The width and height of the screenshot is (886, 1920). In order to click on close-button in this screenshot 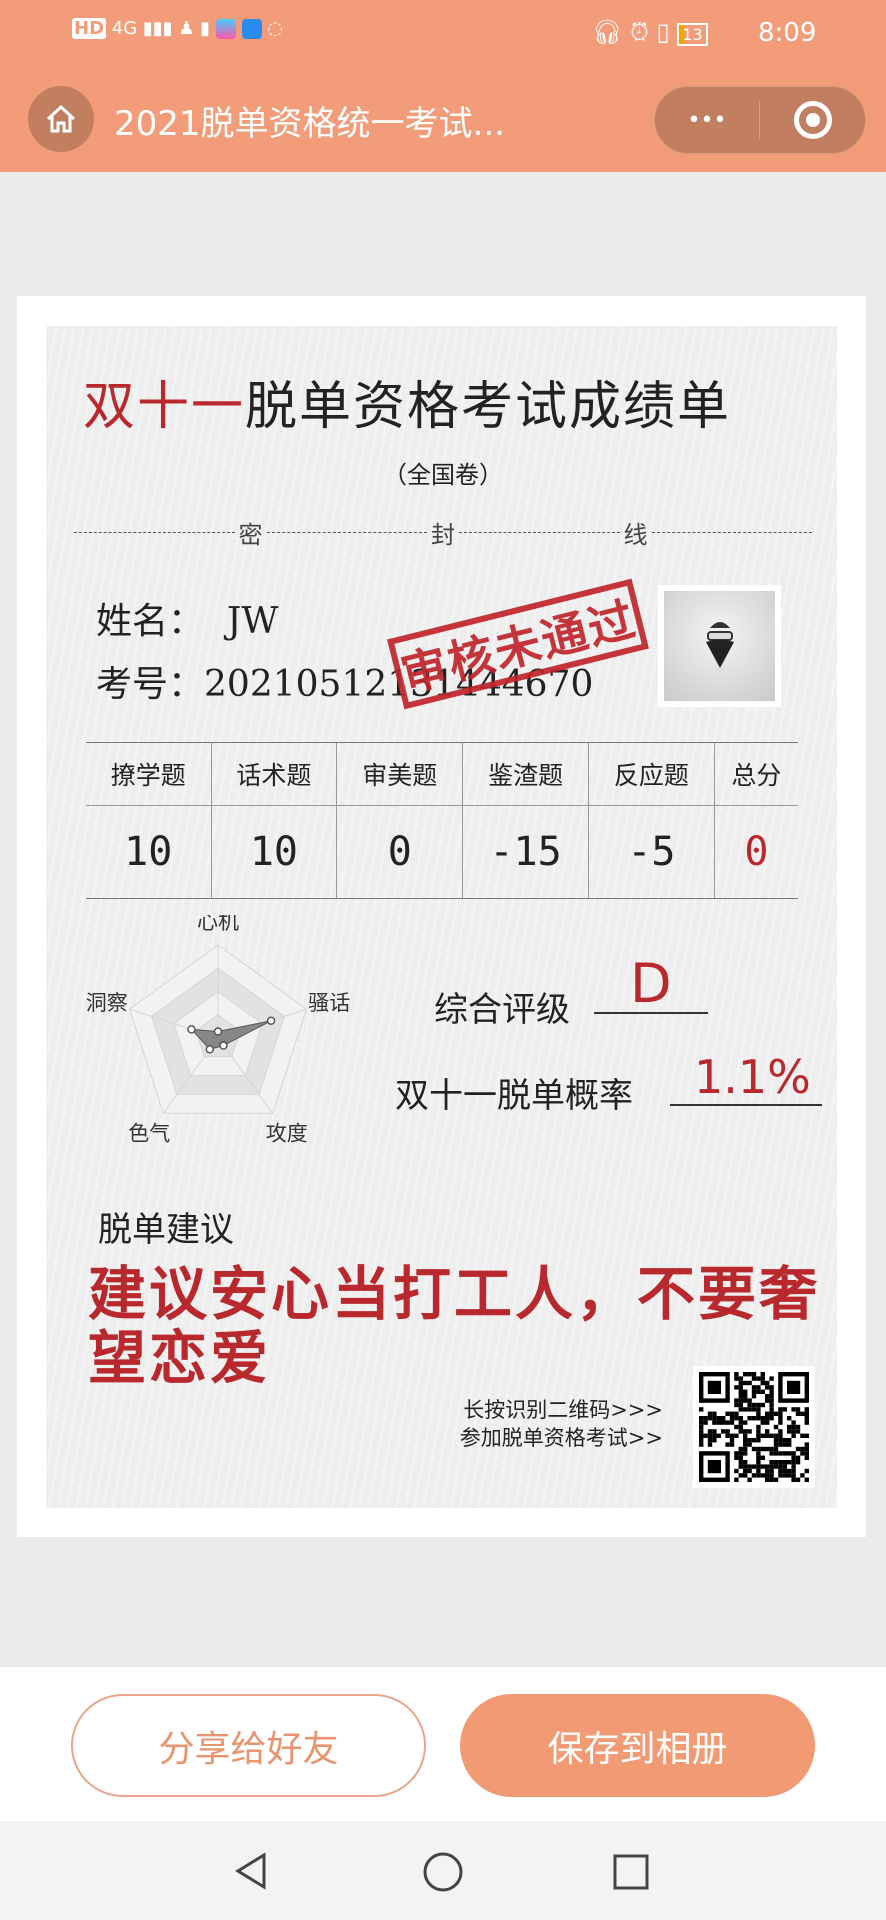, I will do `click(812, 120)`.